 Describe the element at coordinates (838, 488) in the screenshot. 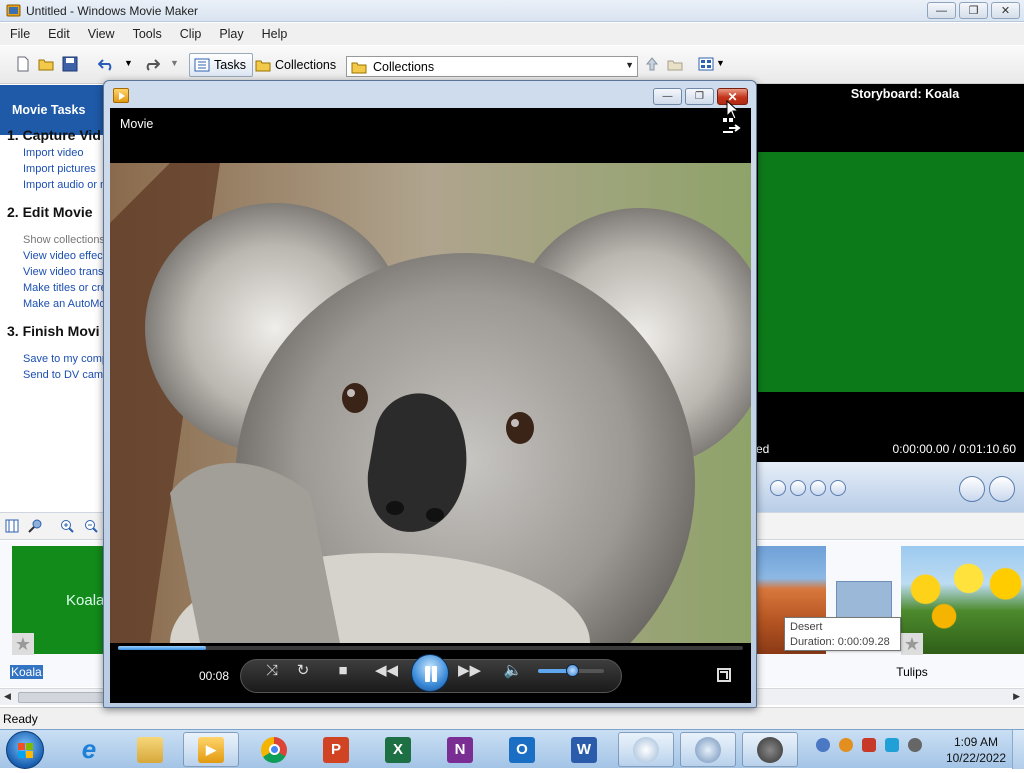

I see `next-frame-icon` at that location.